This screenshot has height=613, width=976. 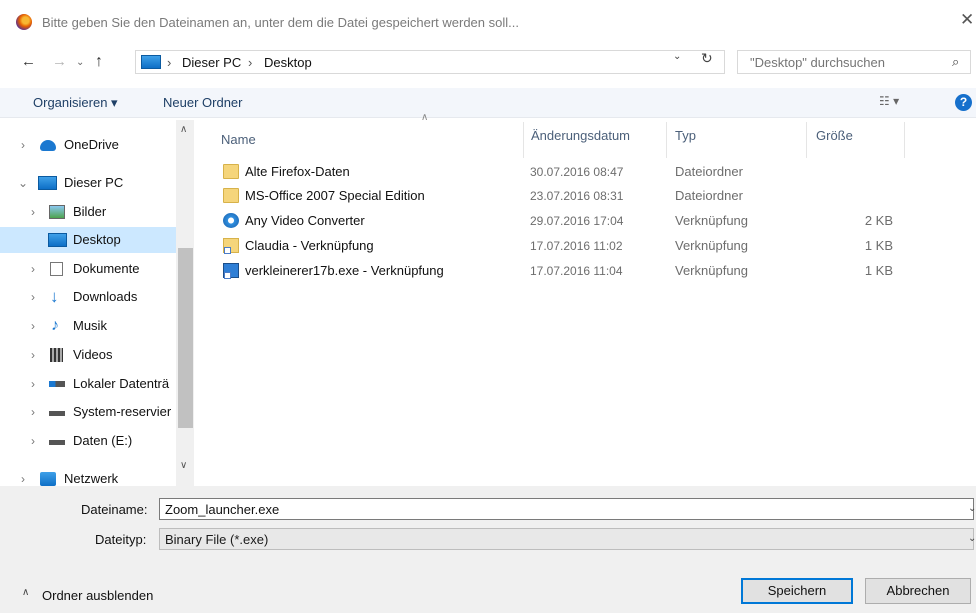 What do you see at coordinates (88, 412) in the screenshot?
I see `sidebar-item-system-reserviert: › System-reservier` at bounding box center [88, 412].